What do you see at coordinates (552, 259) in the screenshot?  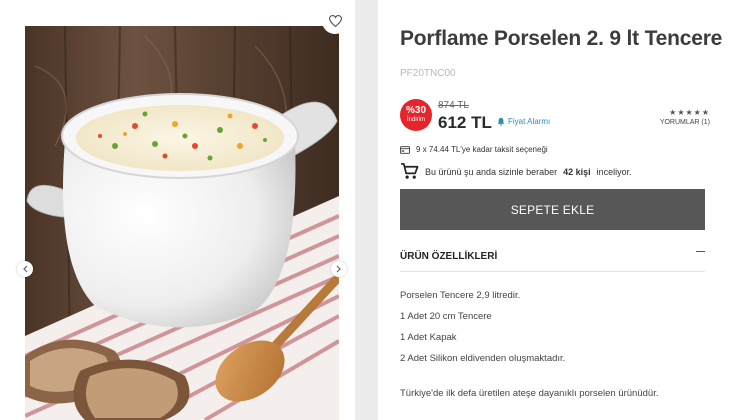 I see `features-accordion-header: ÜRÜN ÖZELLİKLERİ` at bounding box center [552, 259].